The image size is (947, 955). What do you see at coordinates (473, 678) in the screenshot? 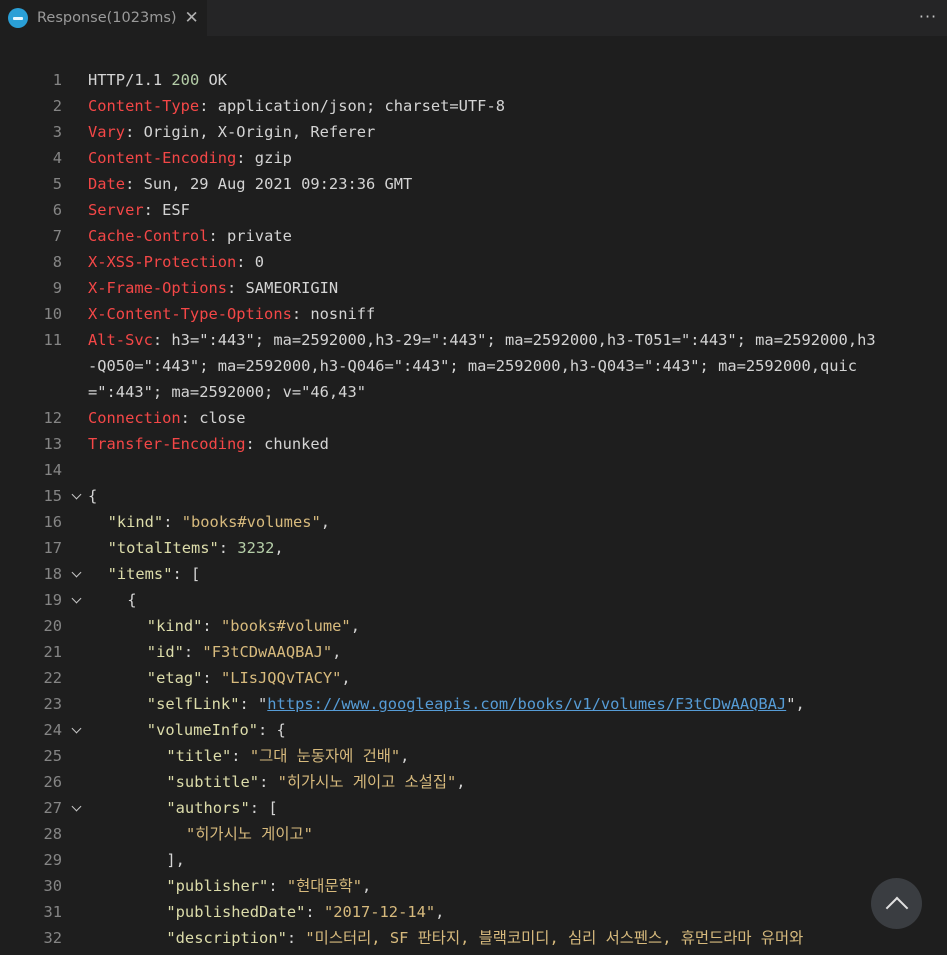
I see `code-line: 22 "etag": "LIsJQQvTACY",` at bounding box center [473, 678].